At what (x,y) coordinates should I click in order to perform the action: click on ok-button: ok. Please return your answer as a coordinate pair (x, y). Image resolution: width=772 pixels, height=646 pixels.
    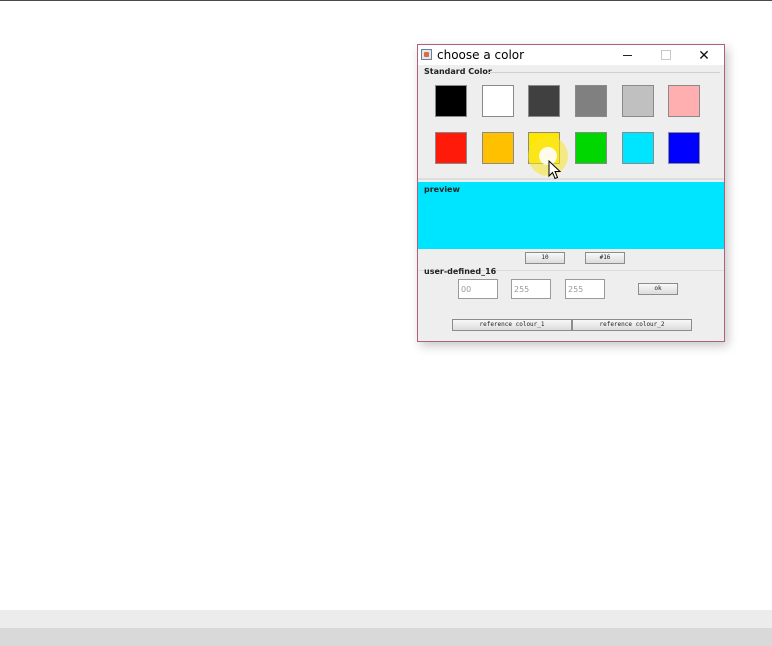
    Looking at the image, I should click on (658, 289).